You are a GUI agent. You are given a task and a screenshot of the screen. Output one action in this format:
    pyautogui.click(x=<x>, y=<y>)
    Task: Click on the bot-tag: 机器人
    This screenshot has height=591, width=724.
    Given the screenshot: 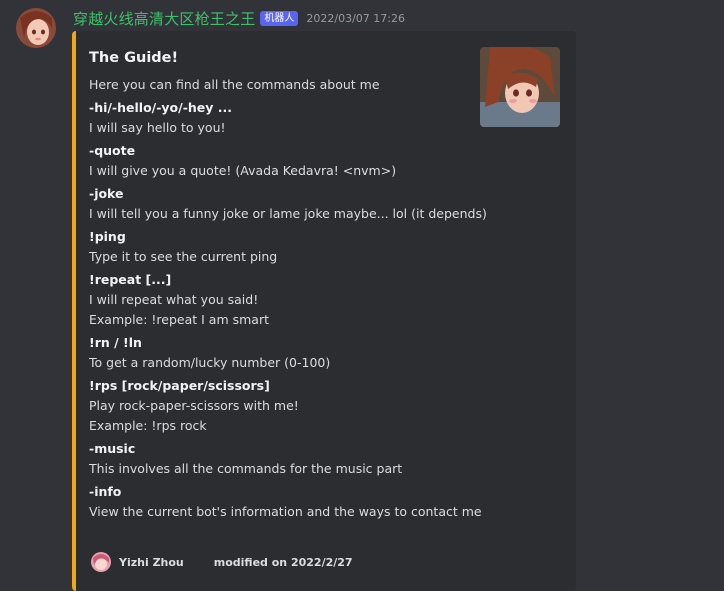 What is the action you would take?
    pyautogui.click(x=279, y=18)
    